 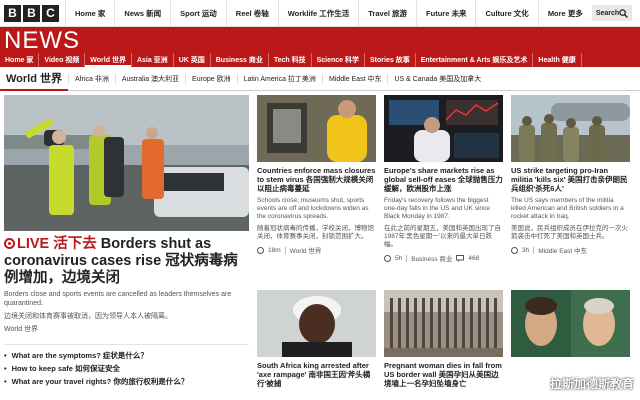 I want to click on section-nav-asia: Asia 亚洲, so click(x=153, y=60).